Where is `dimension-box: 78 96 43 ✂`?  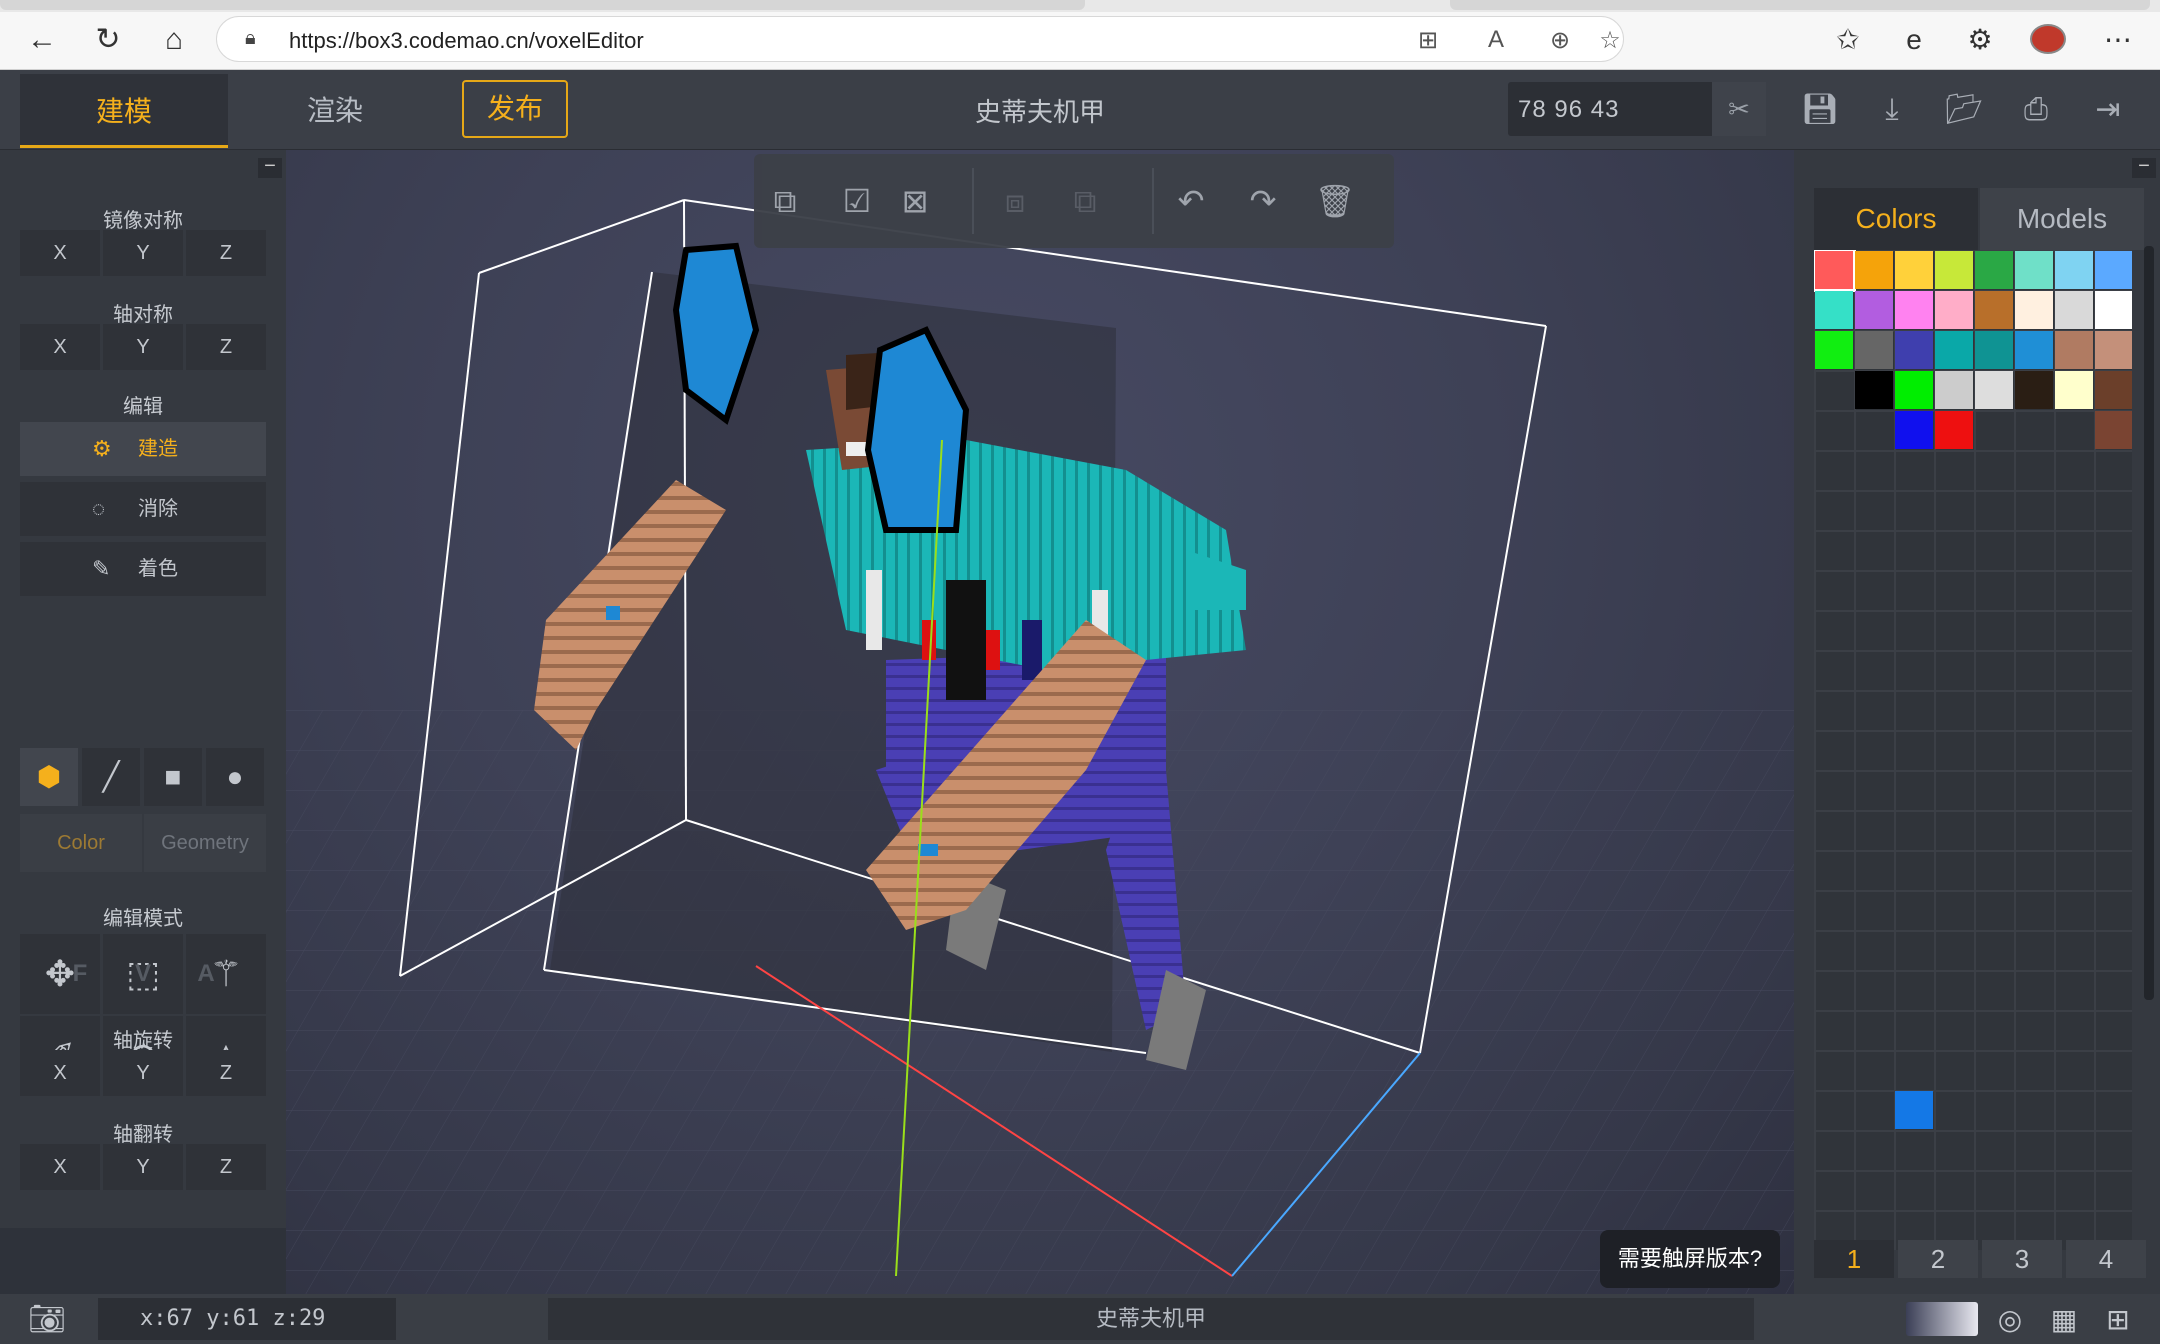
dimension-box: 78 96 43 ✂ is located at coordinates (1637, 109).